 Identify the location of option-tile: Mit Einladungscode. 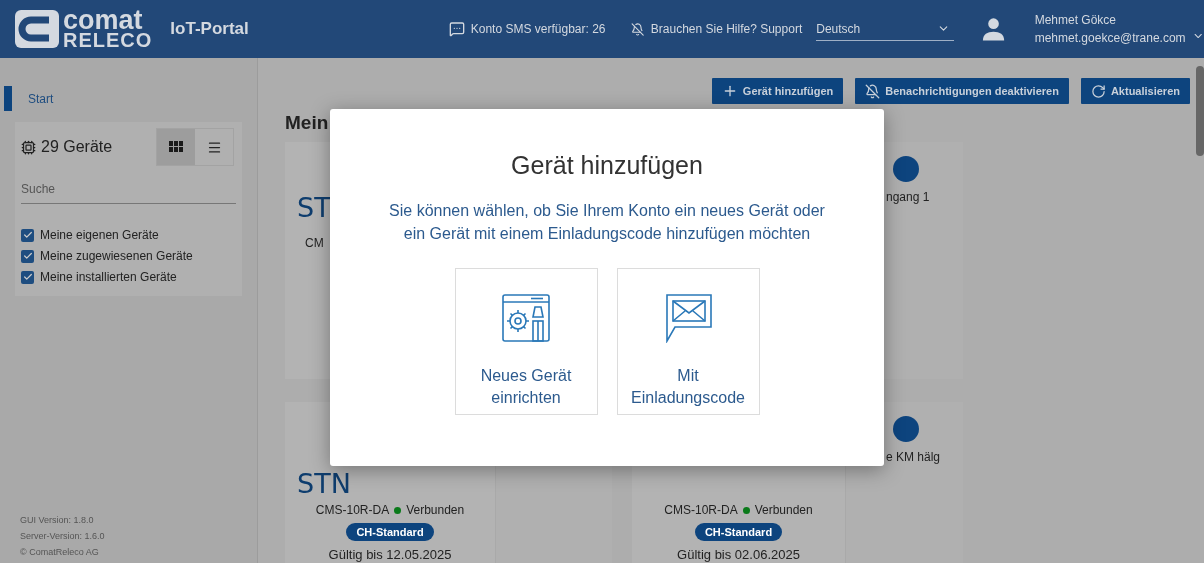
(688, 341).